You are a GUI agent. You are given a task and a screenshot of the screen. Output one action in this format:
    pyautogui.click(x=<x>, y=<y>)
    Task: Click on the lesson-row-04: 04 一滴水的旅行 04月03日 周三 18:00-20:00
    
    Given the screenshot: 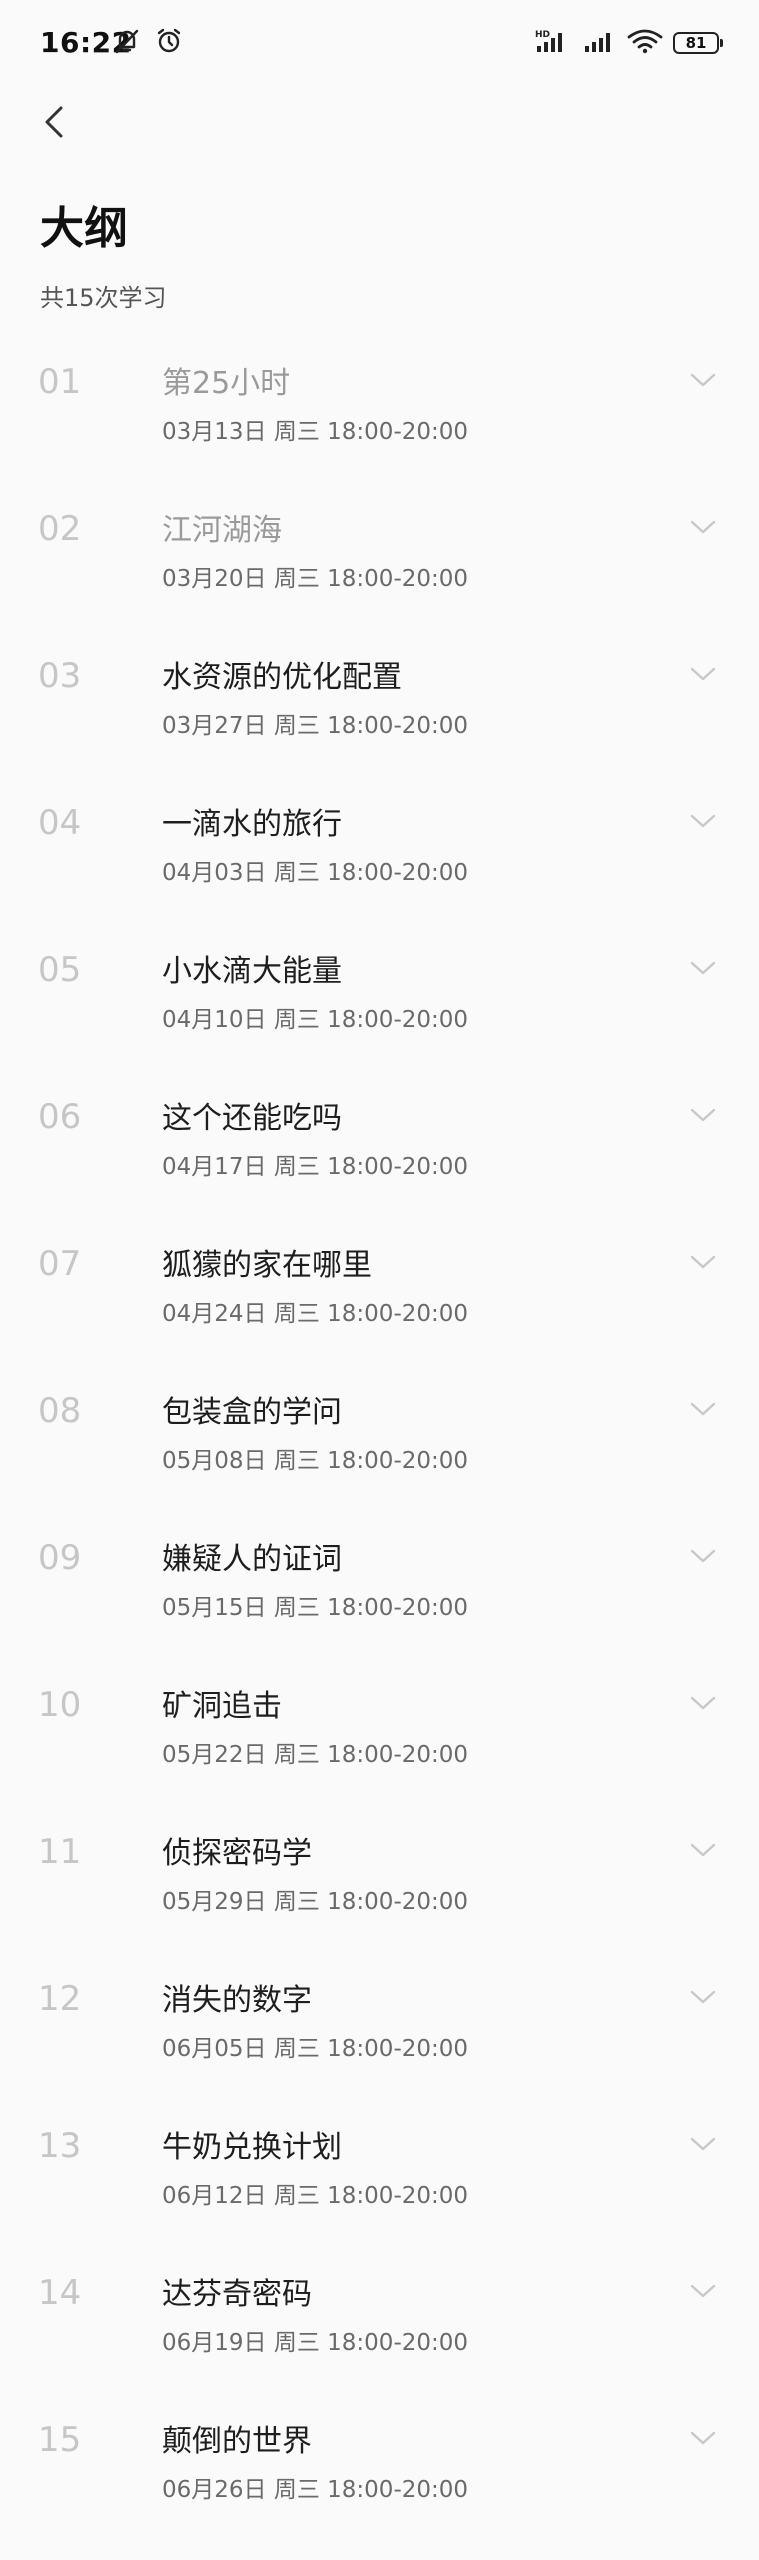 What is the action you would take?
    pyautogui.click(x=379, y=854)
    